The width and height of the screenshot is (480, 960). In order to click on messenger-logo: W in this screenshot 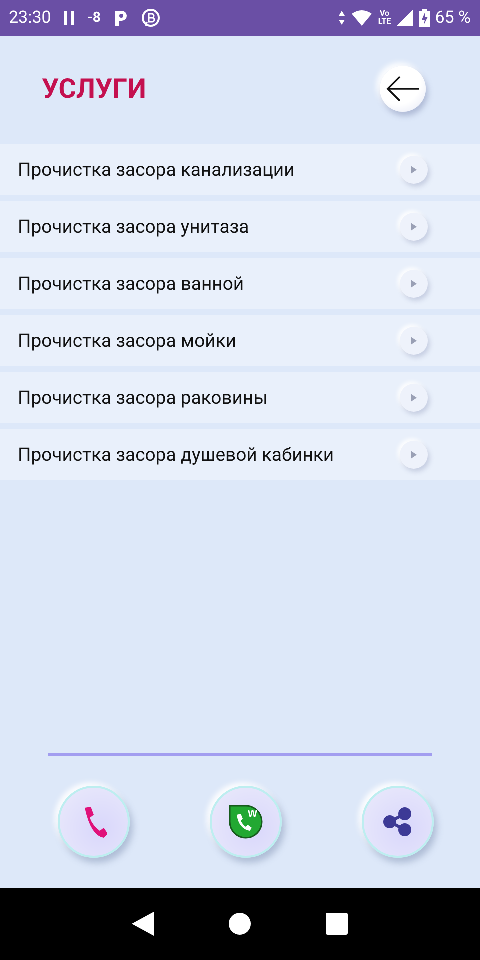, I will do `click(246, 822)`.